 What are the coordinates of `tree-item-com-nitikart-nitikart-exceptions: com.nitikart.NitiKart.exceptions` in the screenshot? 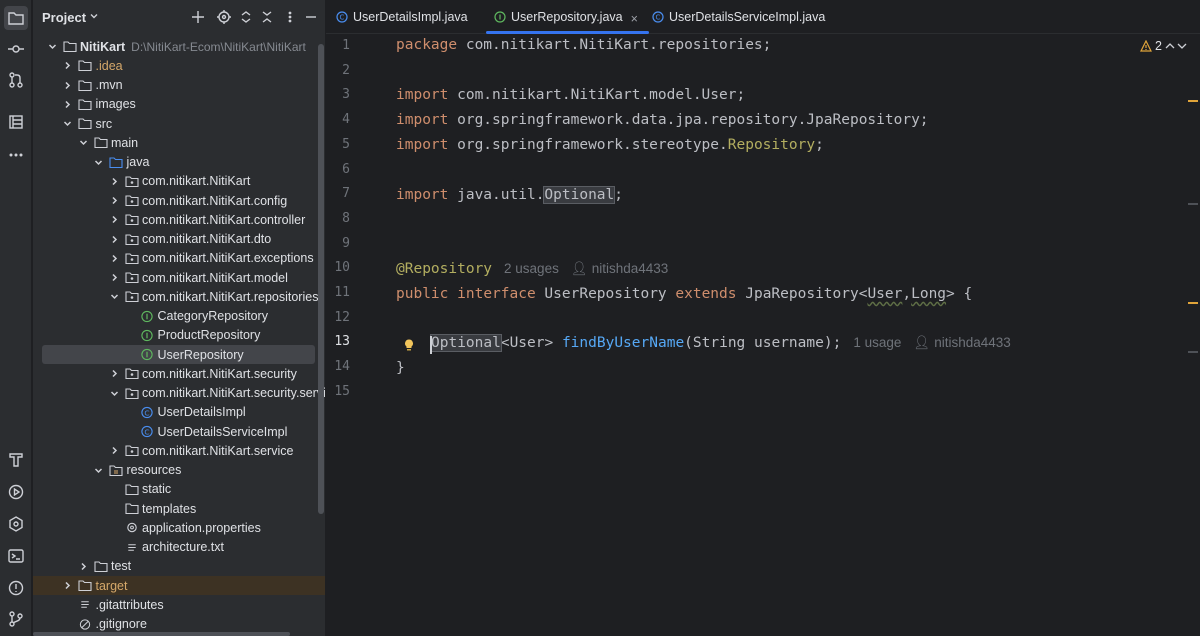 It's located at (179, 258).